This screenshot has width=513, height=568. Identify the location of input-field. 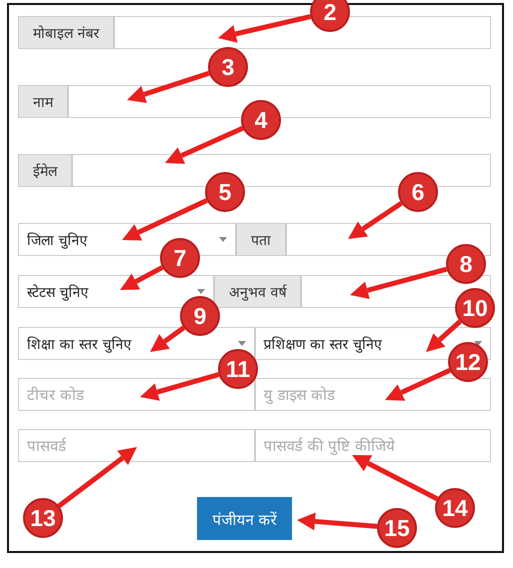
(388, 239).